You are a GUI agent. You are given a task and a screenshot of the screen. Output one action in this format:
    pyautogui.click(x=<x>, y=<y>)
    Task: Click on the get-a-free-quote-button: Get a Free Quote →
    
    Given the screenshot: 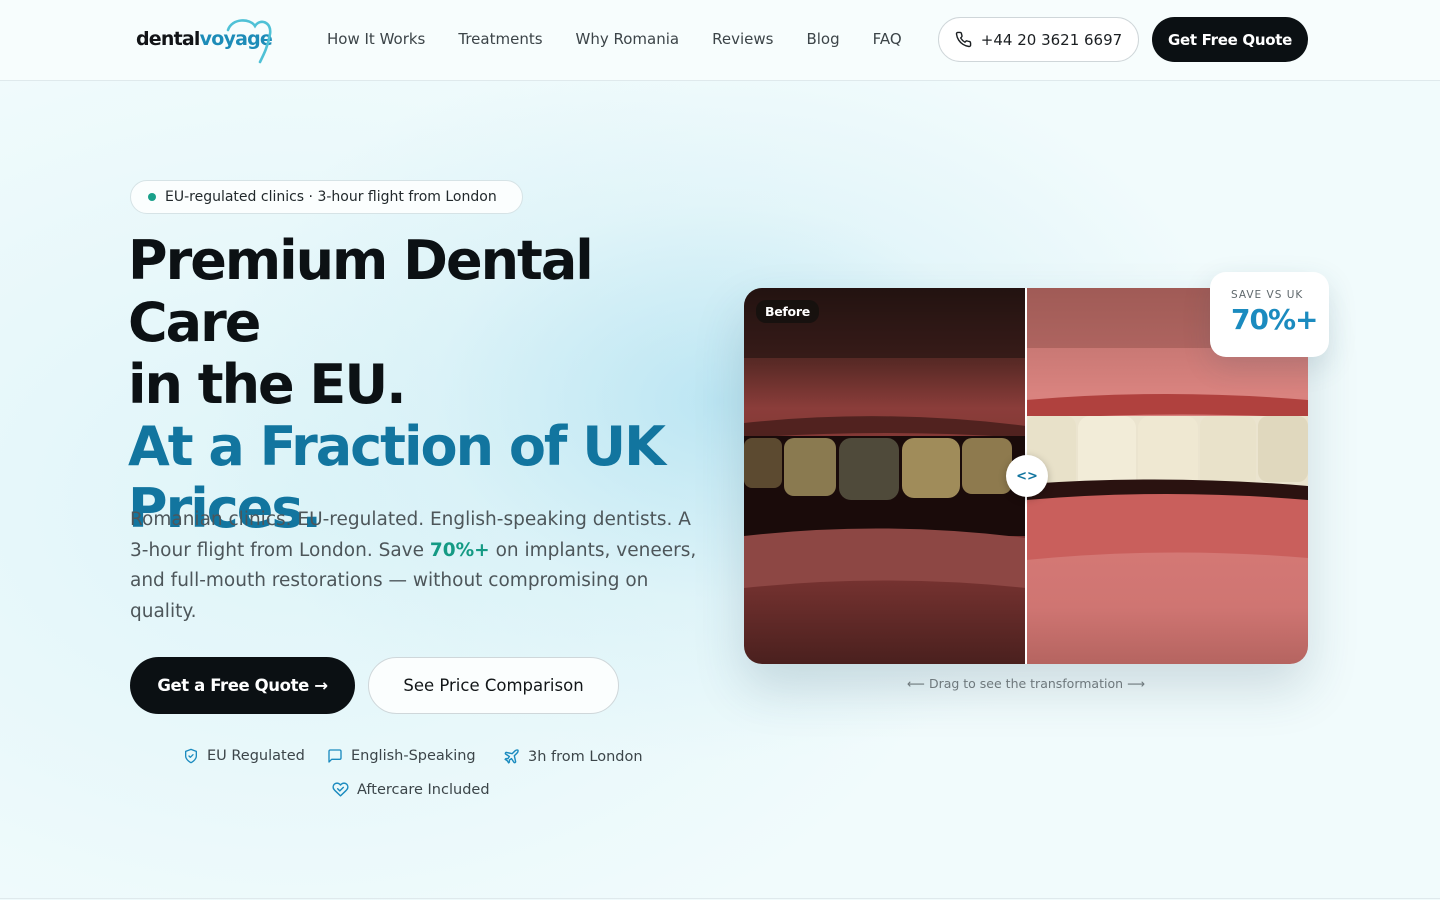 What is the action you would take?
    pyautogui.click(x=242, y=685)
    